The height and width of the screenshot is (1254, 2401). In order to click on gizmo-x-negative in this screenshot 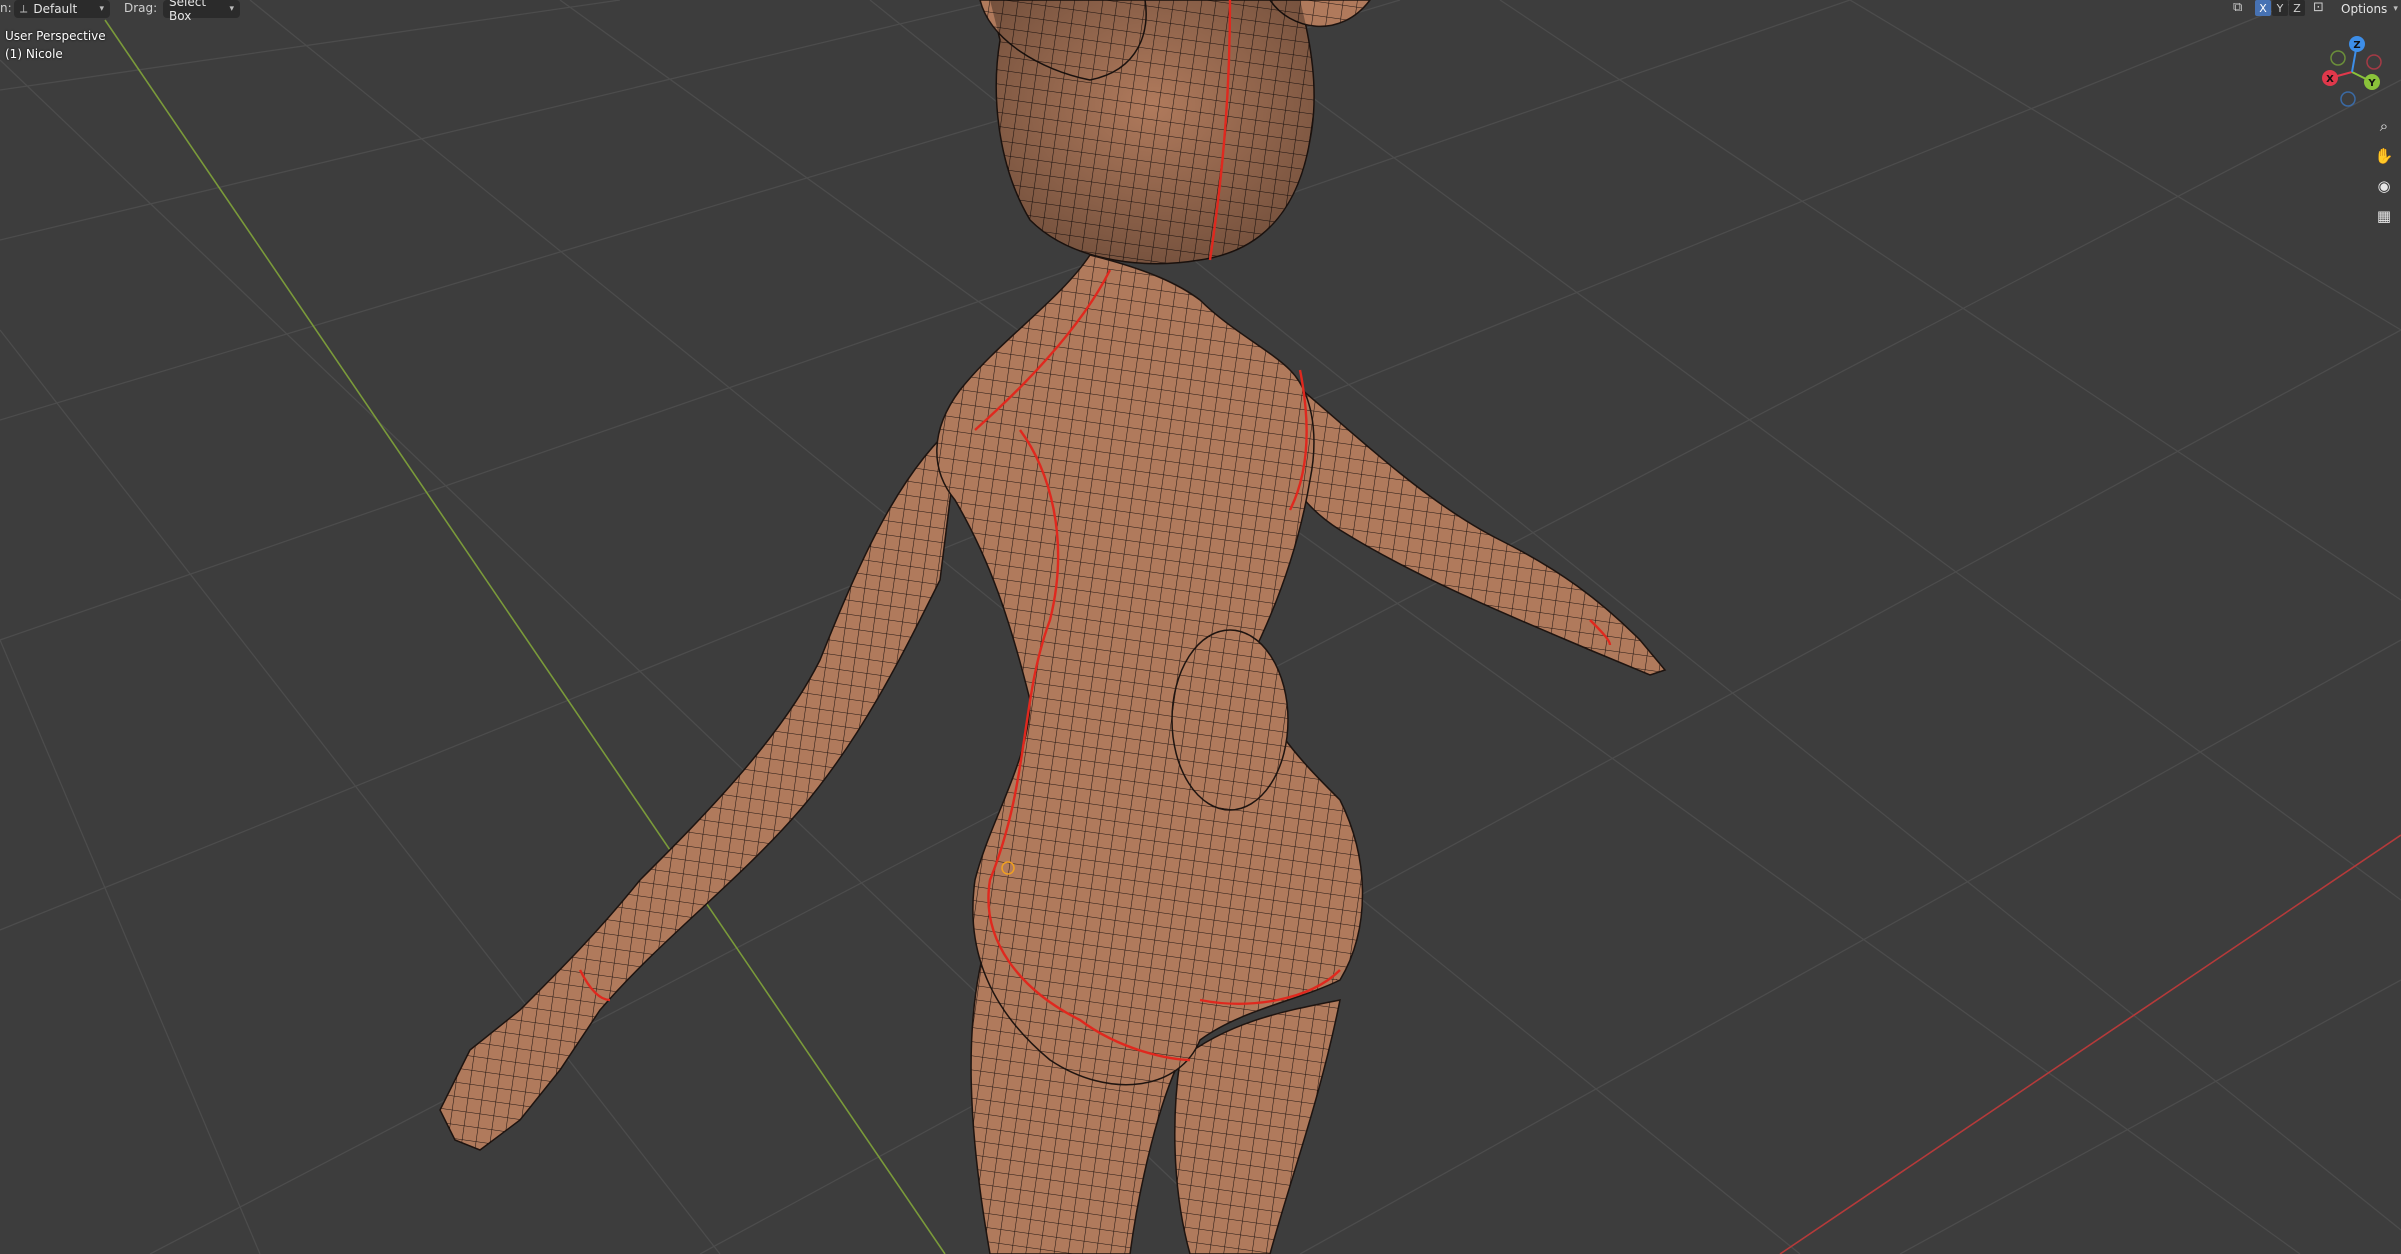, I will do `click(2374, 62)`.